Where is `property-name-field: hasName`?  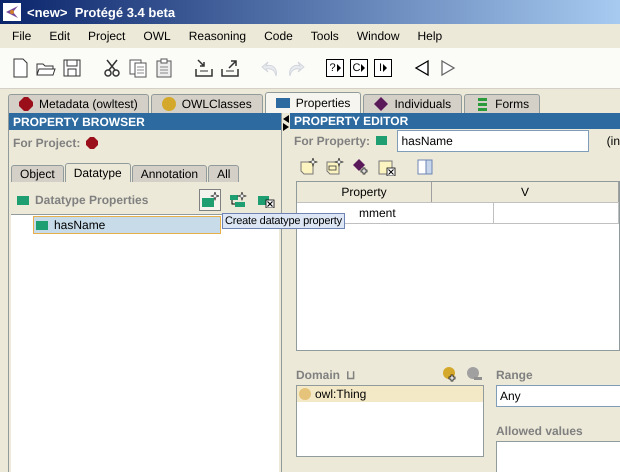 property-name-field: hasName is located at coordinates (493, 141).